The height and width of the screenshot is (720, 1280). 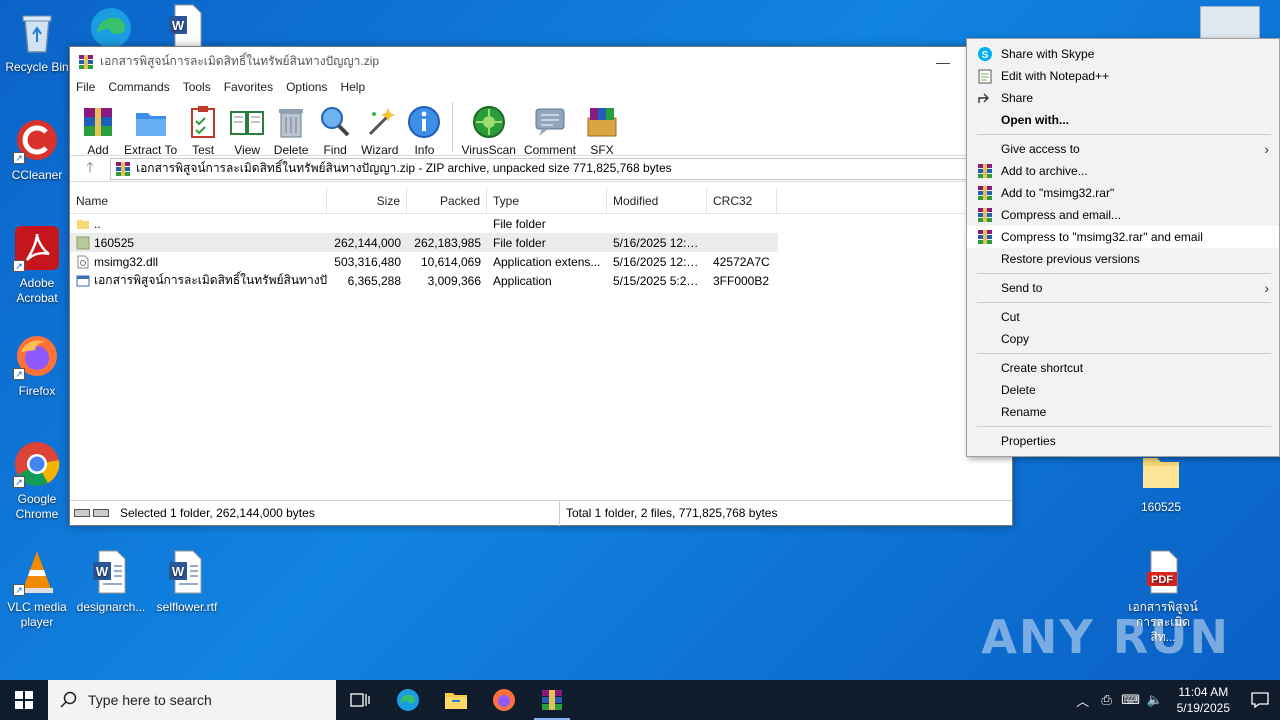 I want to click on taskbar-file-explorer, so click(x=456, y=700).